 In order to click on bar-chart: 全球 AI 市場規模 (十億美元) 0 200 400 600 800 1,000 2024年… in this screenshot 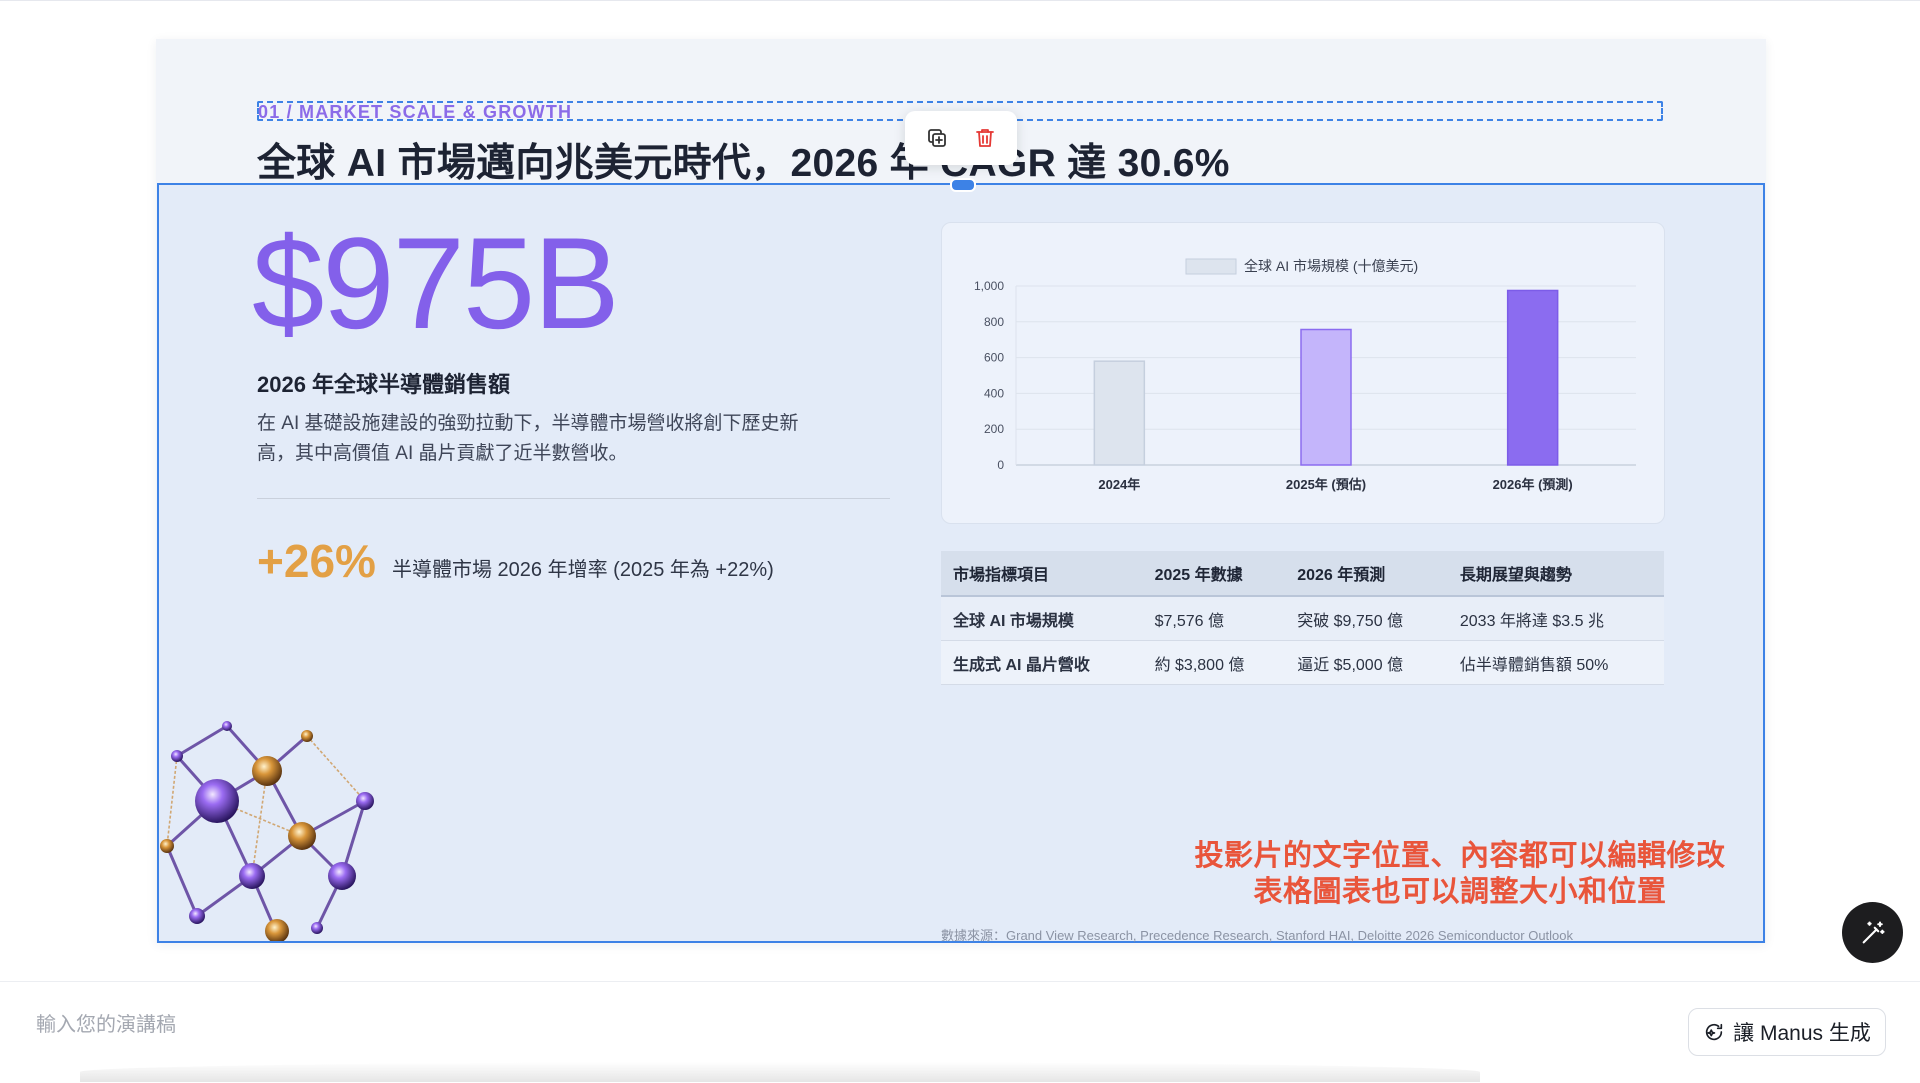, I will do `click(1305, 375)`.